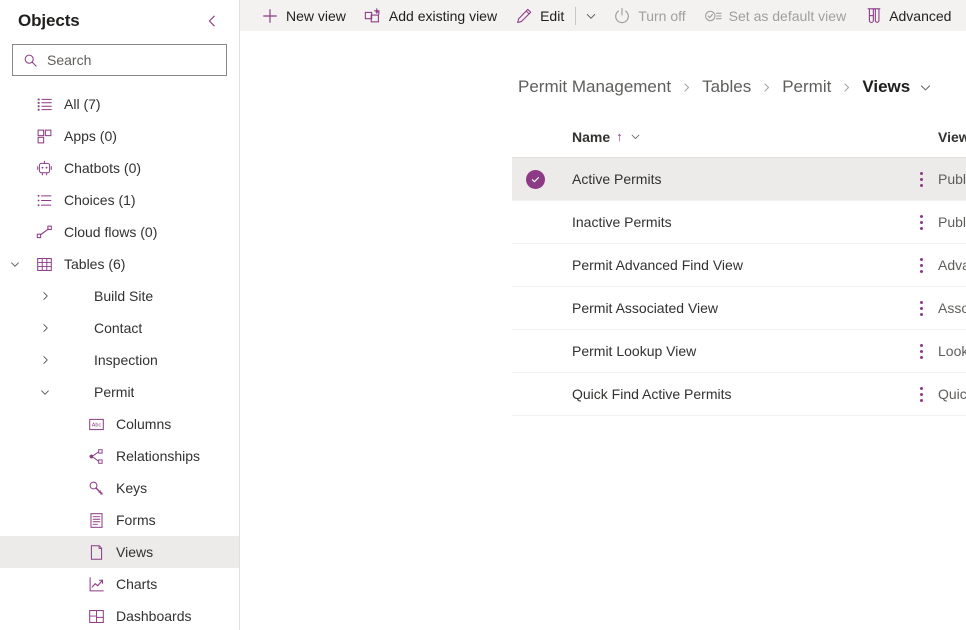 The height and width of the screenshot is (630, 966). Describe the element at coordinates (137, 584) in the screenshot. I see `sidebar-item-label: Charts` at that location.